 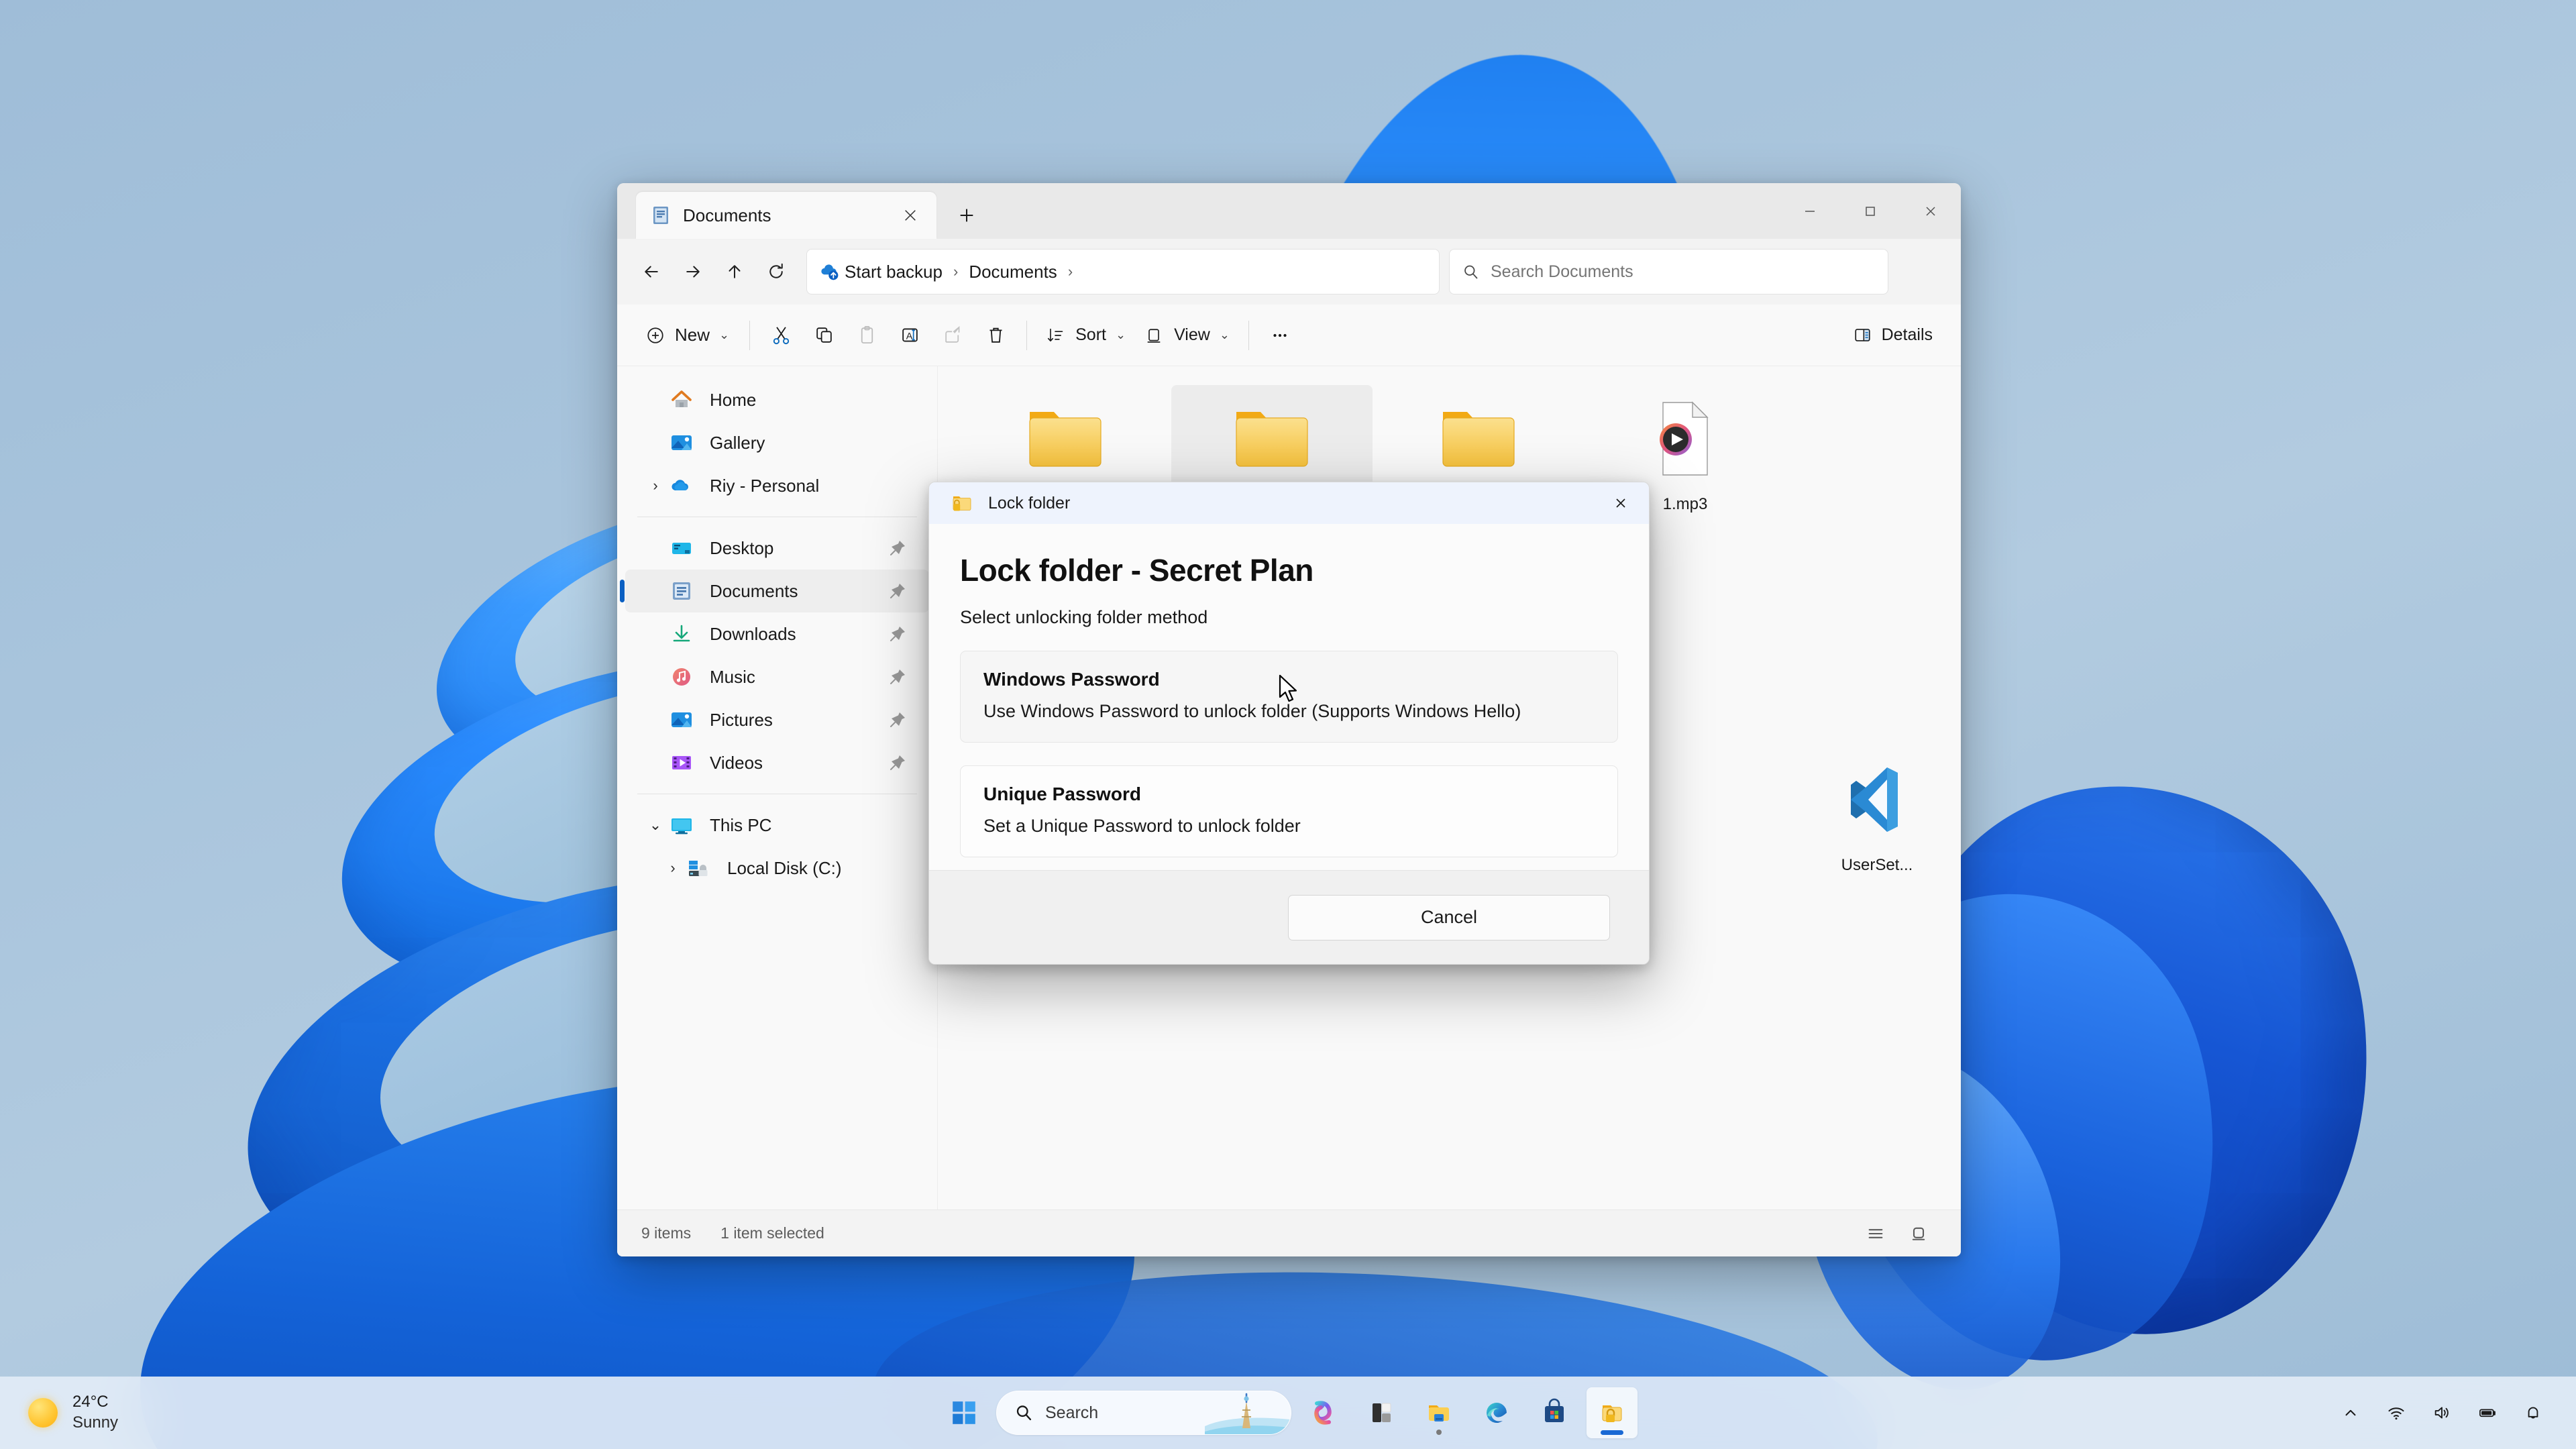 I want to click on back-button, so click(x=651, y=271).